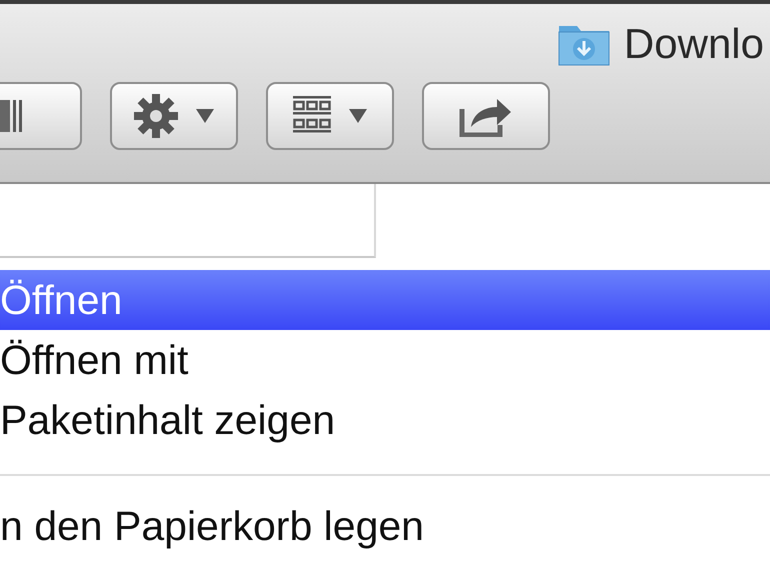 The height and width of the screenshot is (578, 770). Describe the element at coordinates (385, 526) in the screenshot. I see `menu-item: n den Papierkorb legen` at that location.